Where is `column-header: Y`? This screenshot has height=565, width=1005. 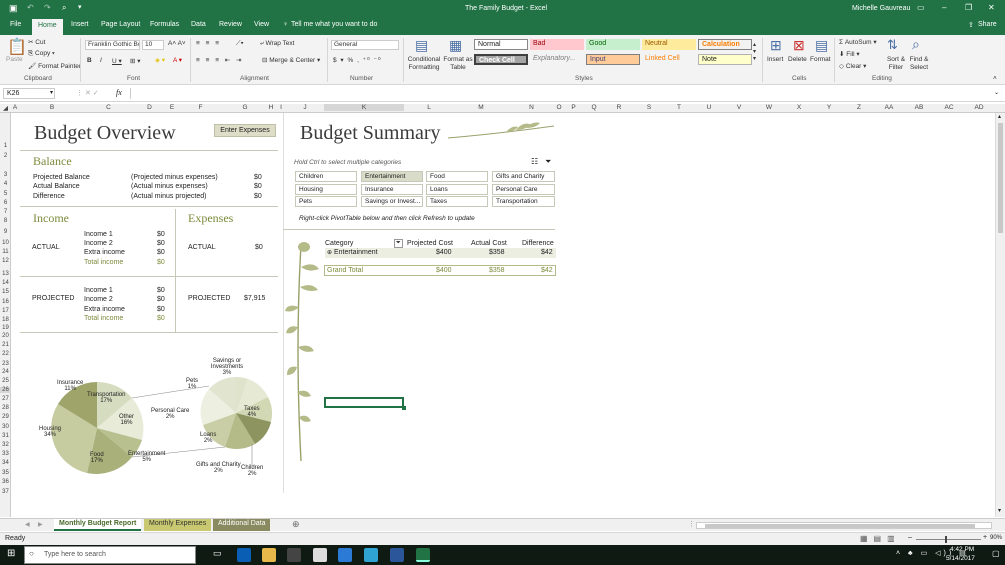 column-header: Y is located at coordinates (829, 107).